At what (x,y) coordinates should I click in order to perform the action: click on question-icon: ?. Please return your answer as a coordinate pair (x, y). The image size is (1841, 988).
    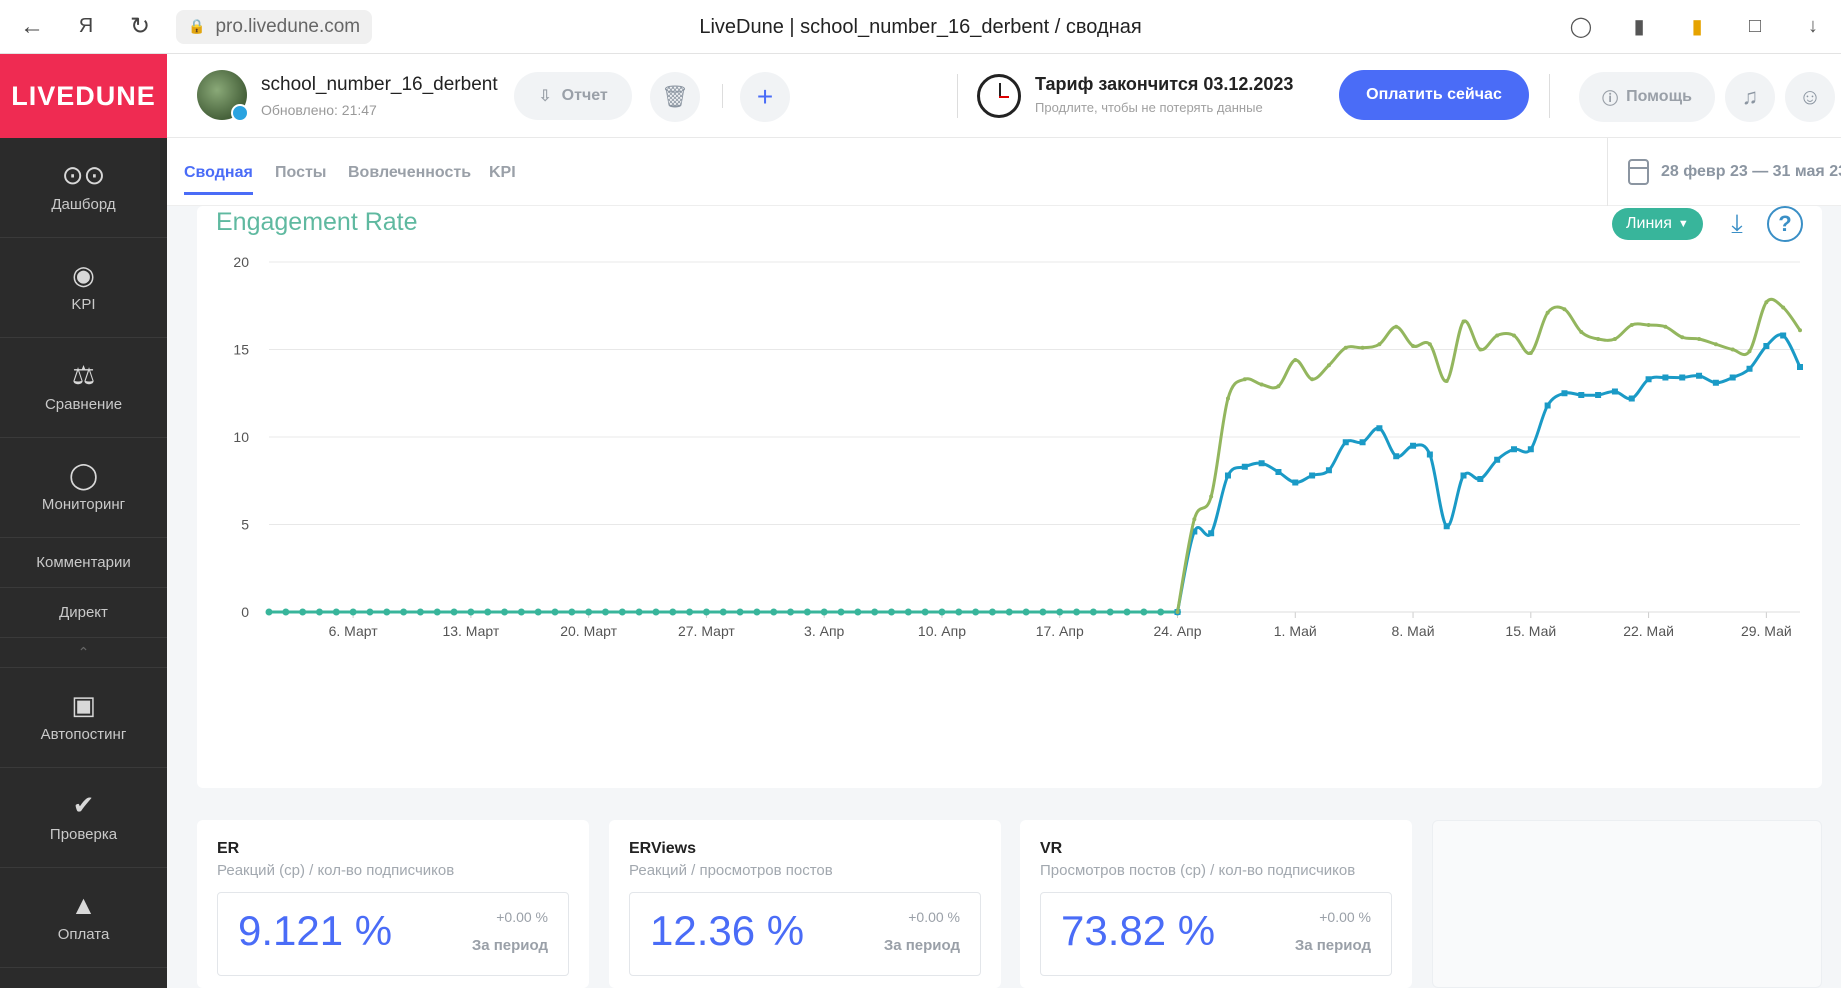
    Looking at the image, I should click on (1785, 224).